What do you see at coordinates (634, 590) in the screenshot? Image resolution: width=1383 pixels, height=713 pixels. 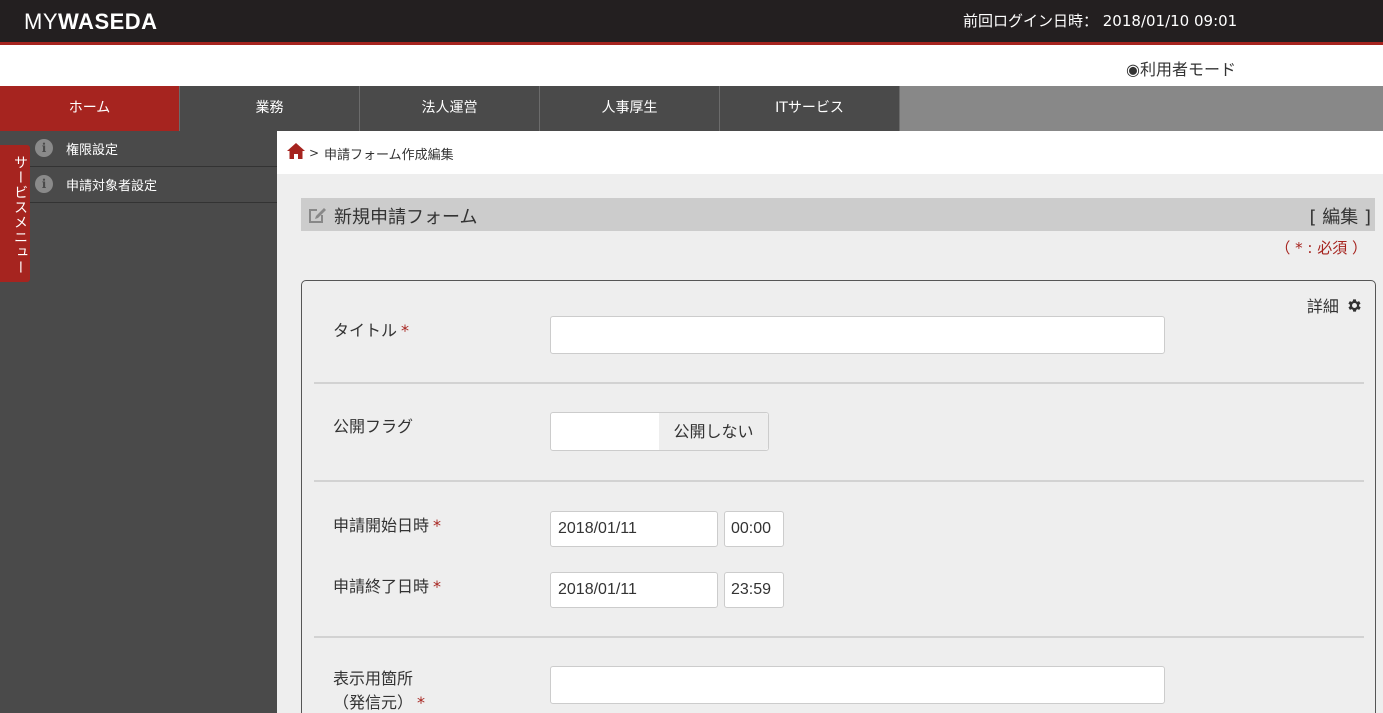 I see `end-date-input` at bounding box center [634, 590].